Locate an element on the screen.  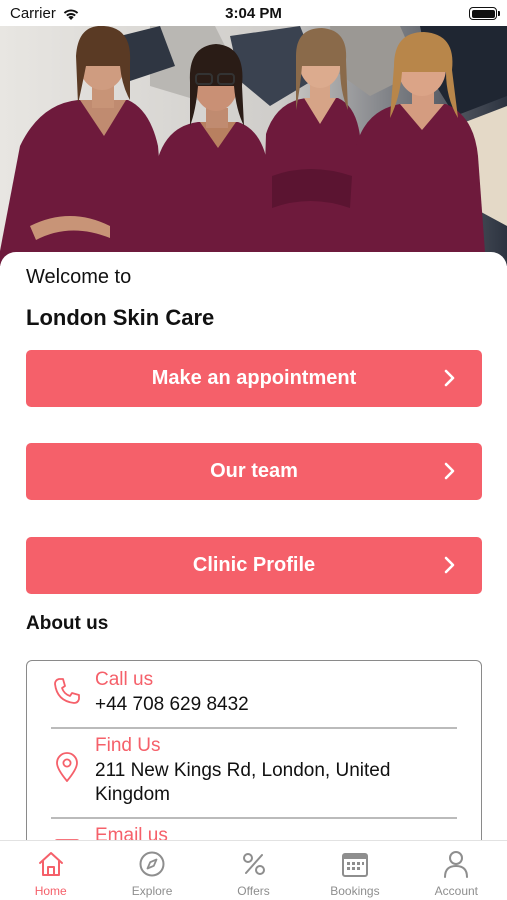
location-pin-icon is located at coordinates (67, 767).